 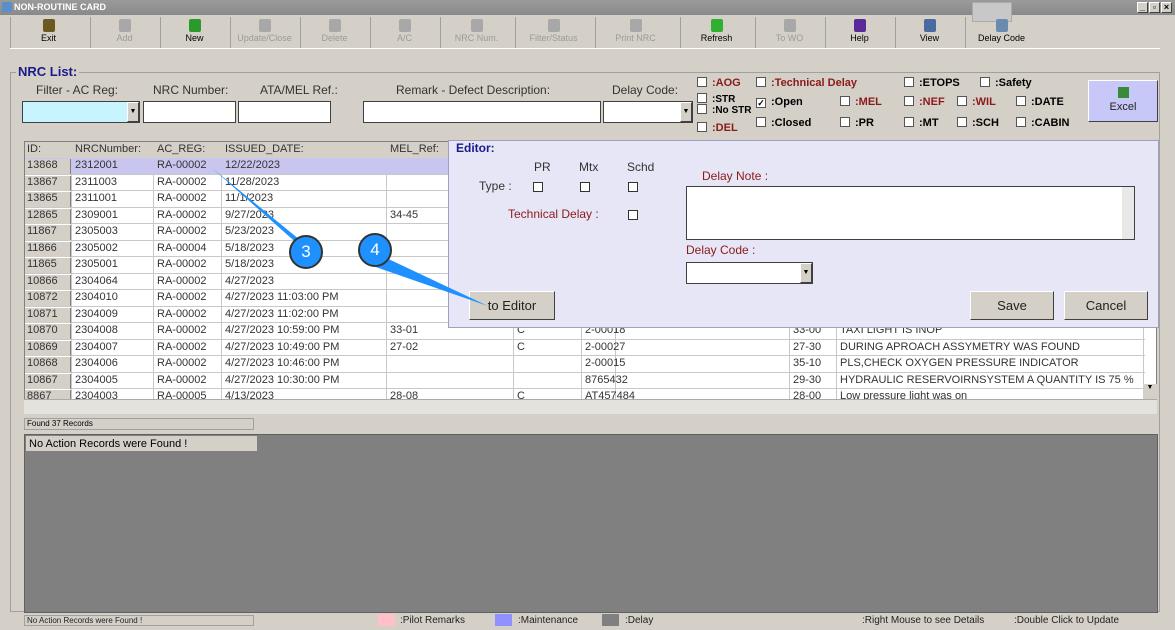 What do you see at coordinates (548, 620) in the screenshot?
I see `maintenance-legend: :Maintenance` at bounding box center [548, 620].